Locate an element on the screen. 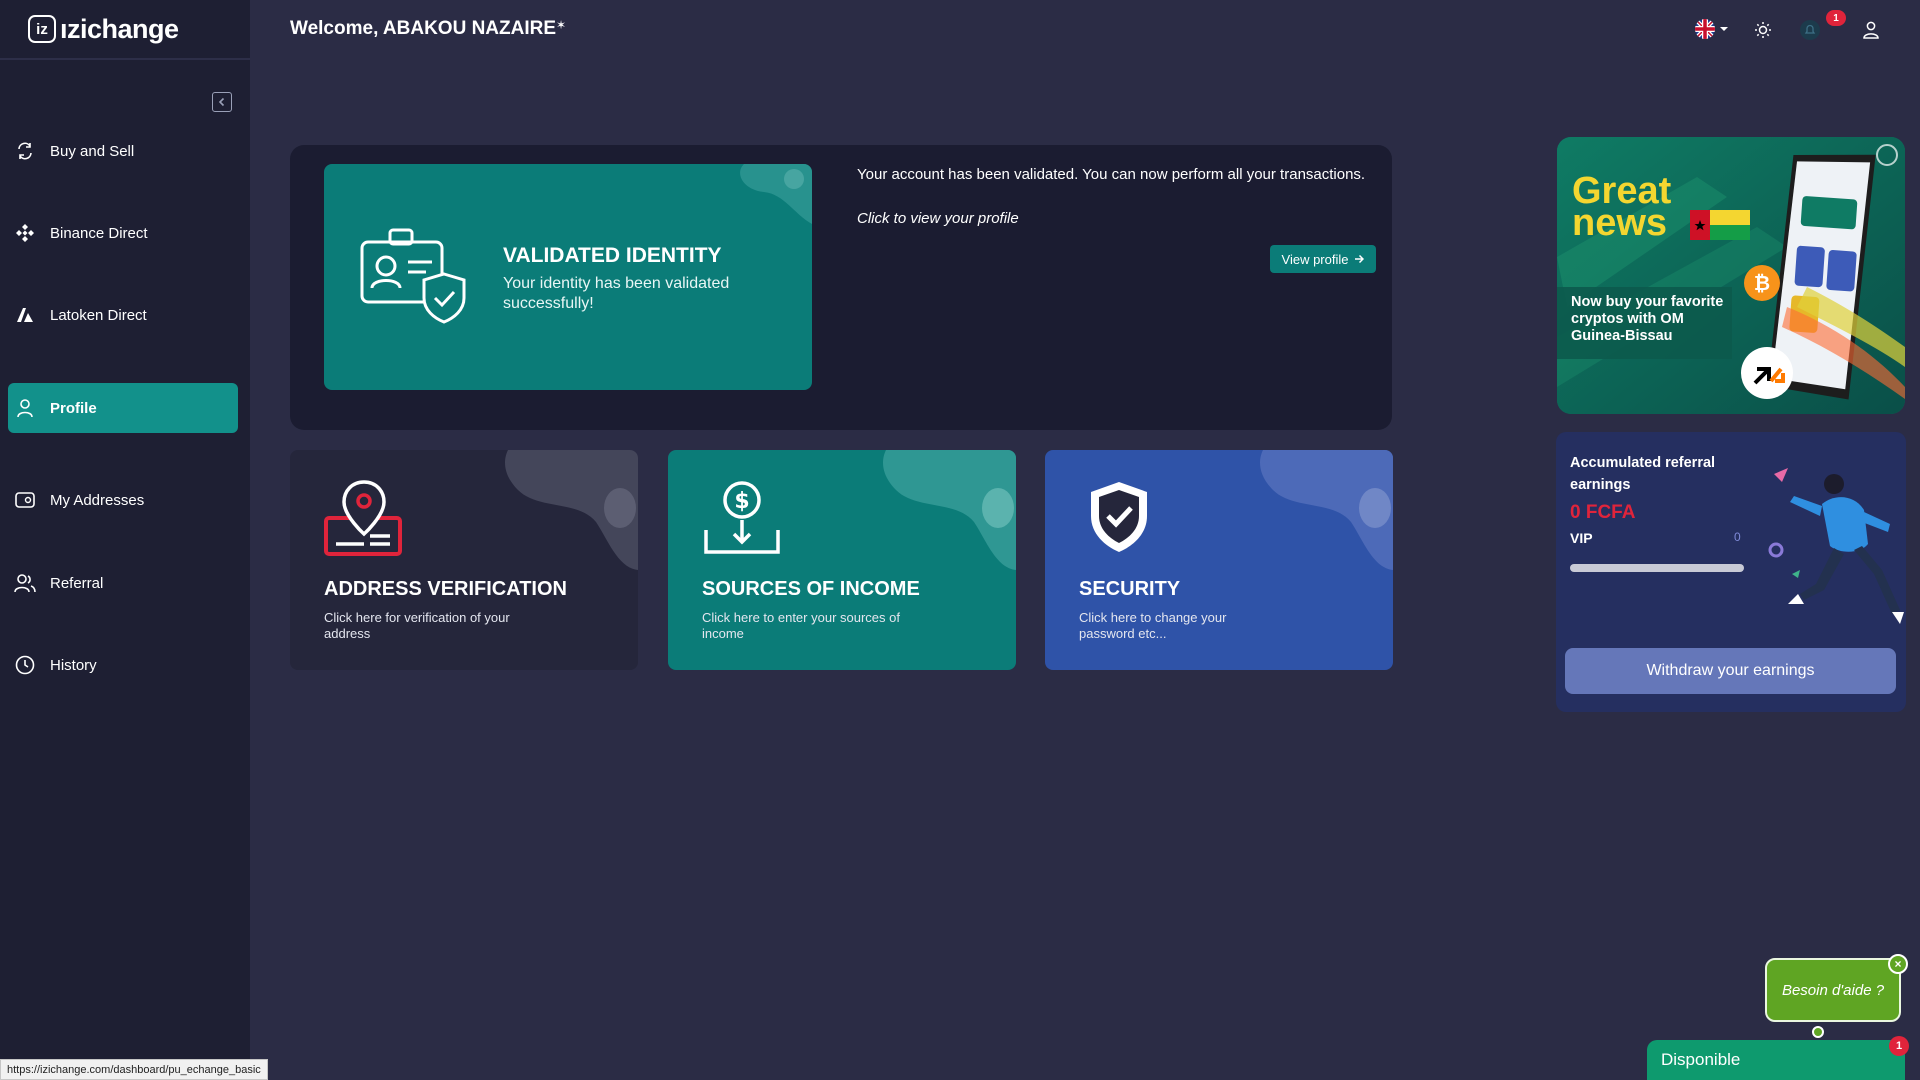 The image size is (1920, 1080). sun-icon is located at coordinates (1763, 30).